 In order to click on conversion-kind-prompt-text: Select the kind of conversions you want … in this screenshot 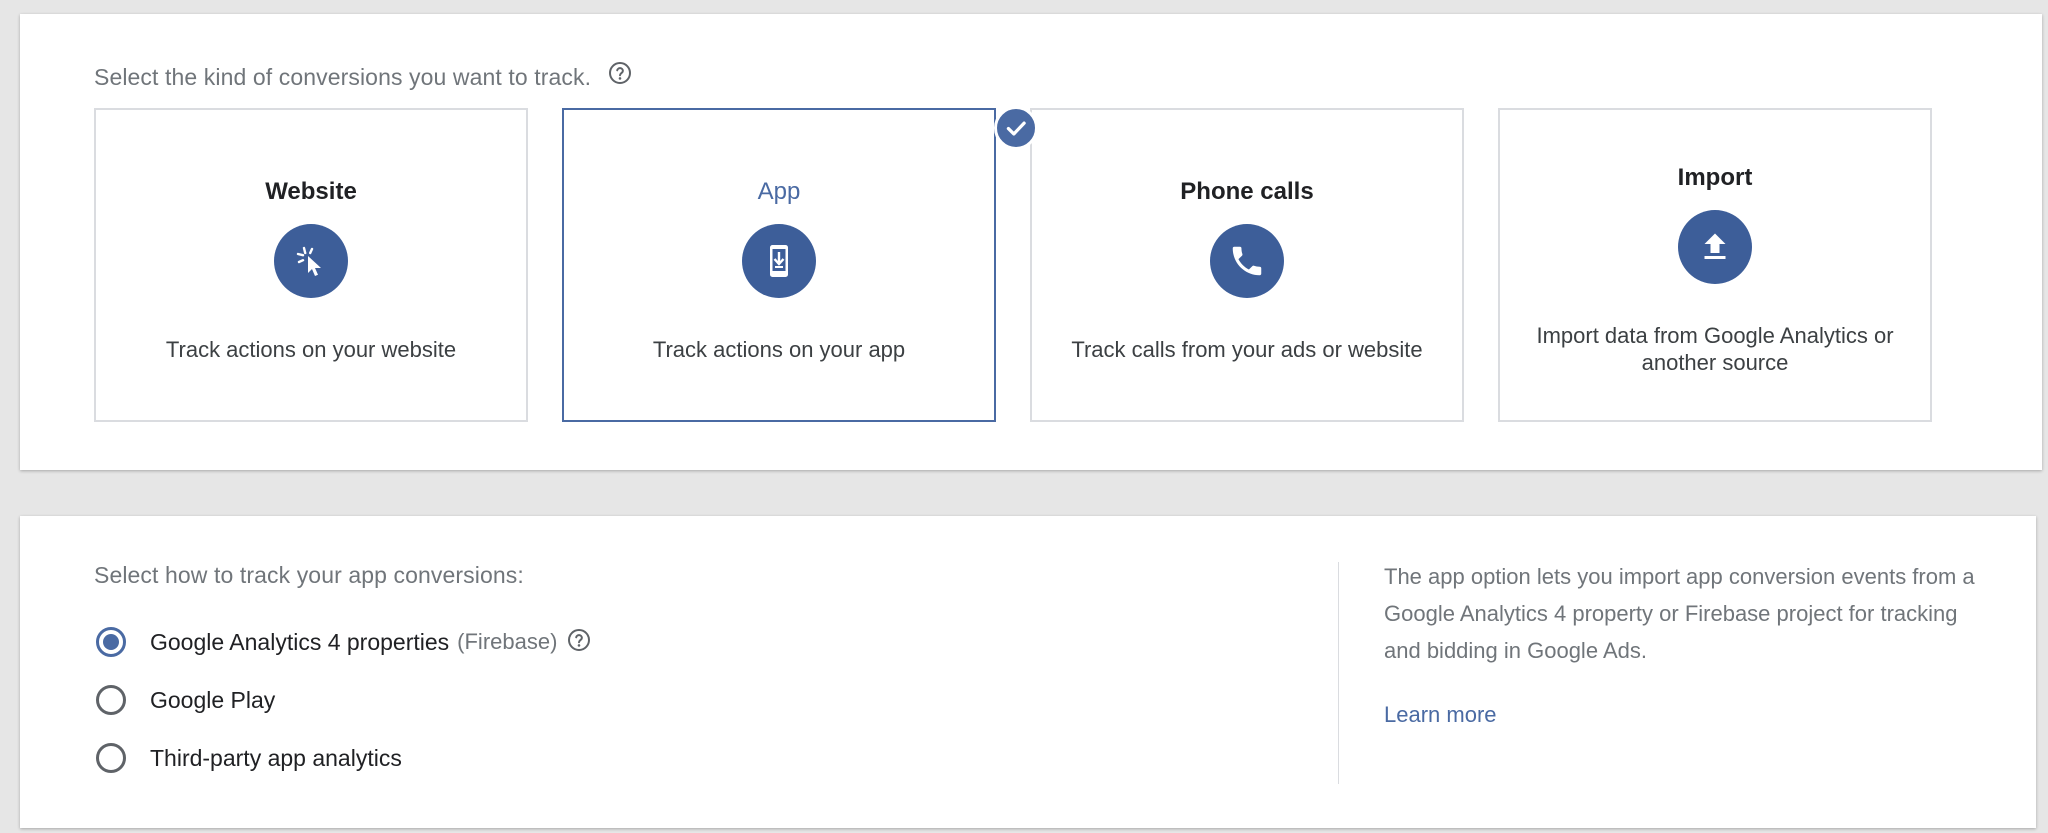, I will do `click(343, 77)`.